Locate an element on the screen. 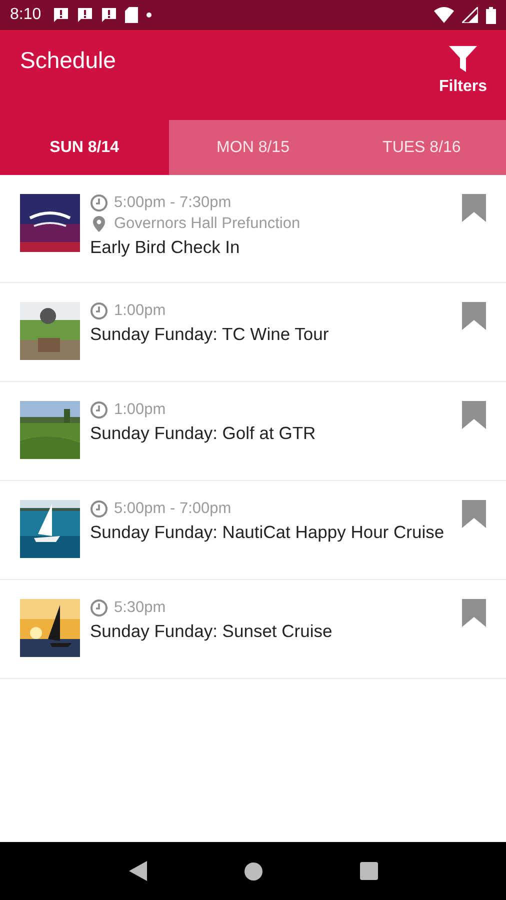 The height and width of the screenshot is (900, 506). location-pin-icon is located at coordinates (99, 224).